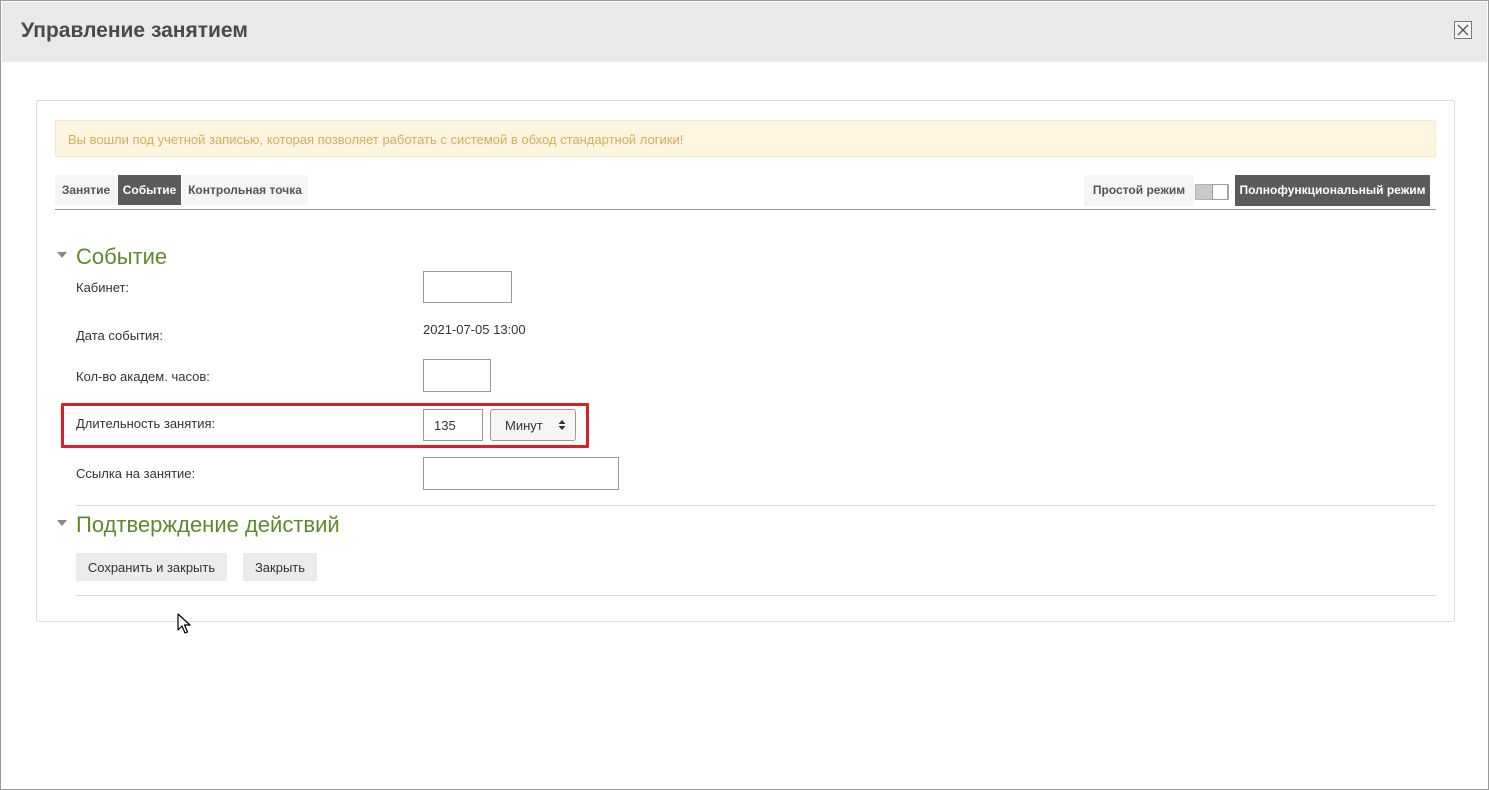 This screenshot has width=1489, height=790. What do you see at coordinates (119, 335) in the screenshot?
I see `event-date-label: Дата события:` at bounding box center [119, 335].